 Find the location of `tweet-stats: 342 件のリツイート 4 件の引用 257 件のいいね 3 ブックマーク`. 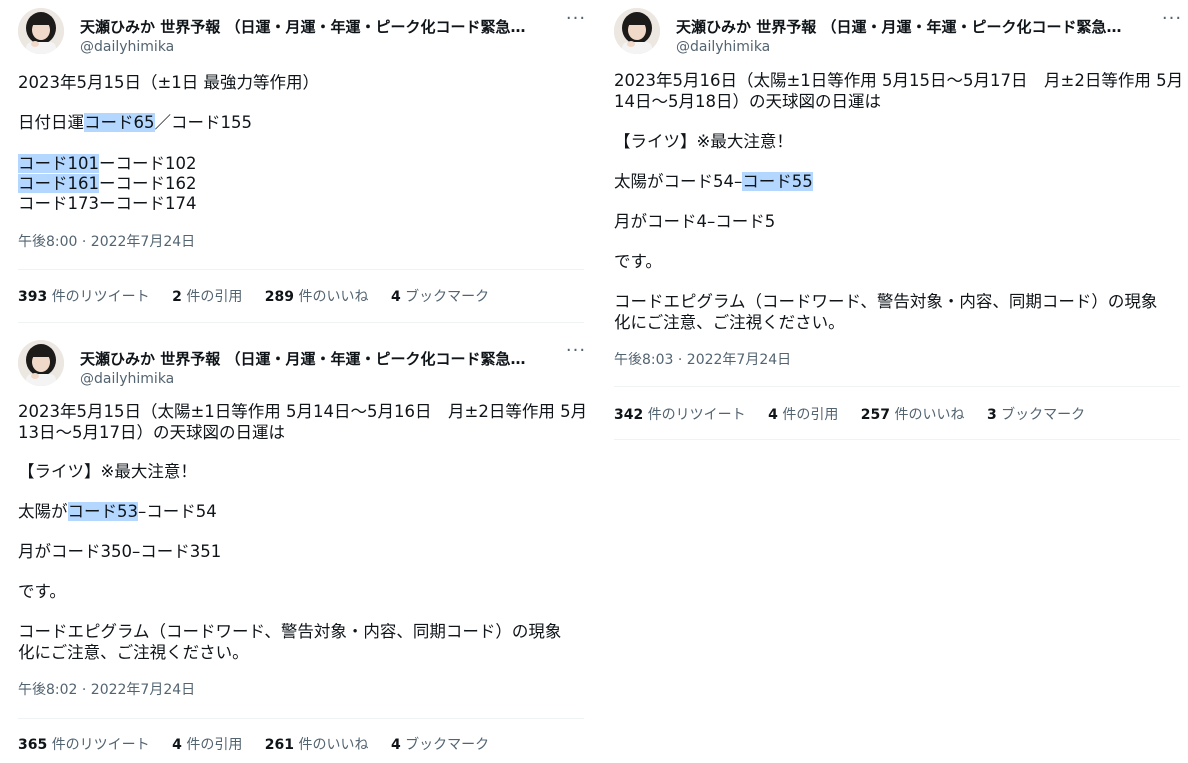

tweet-stats: 342 件のリツイート 4 件の引用 257 件のいいね 3 ブックマーク is located at coordinates (858, 415).